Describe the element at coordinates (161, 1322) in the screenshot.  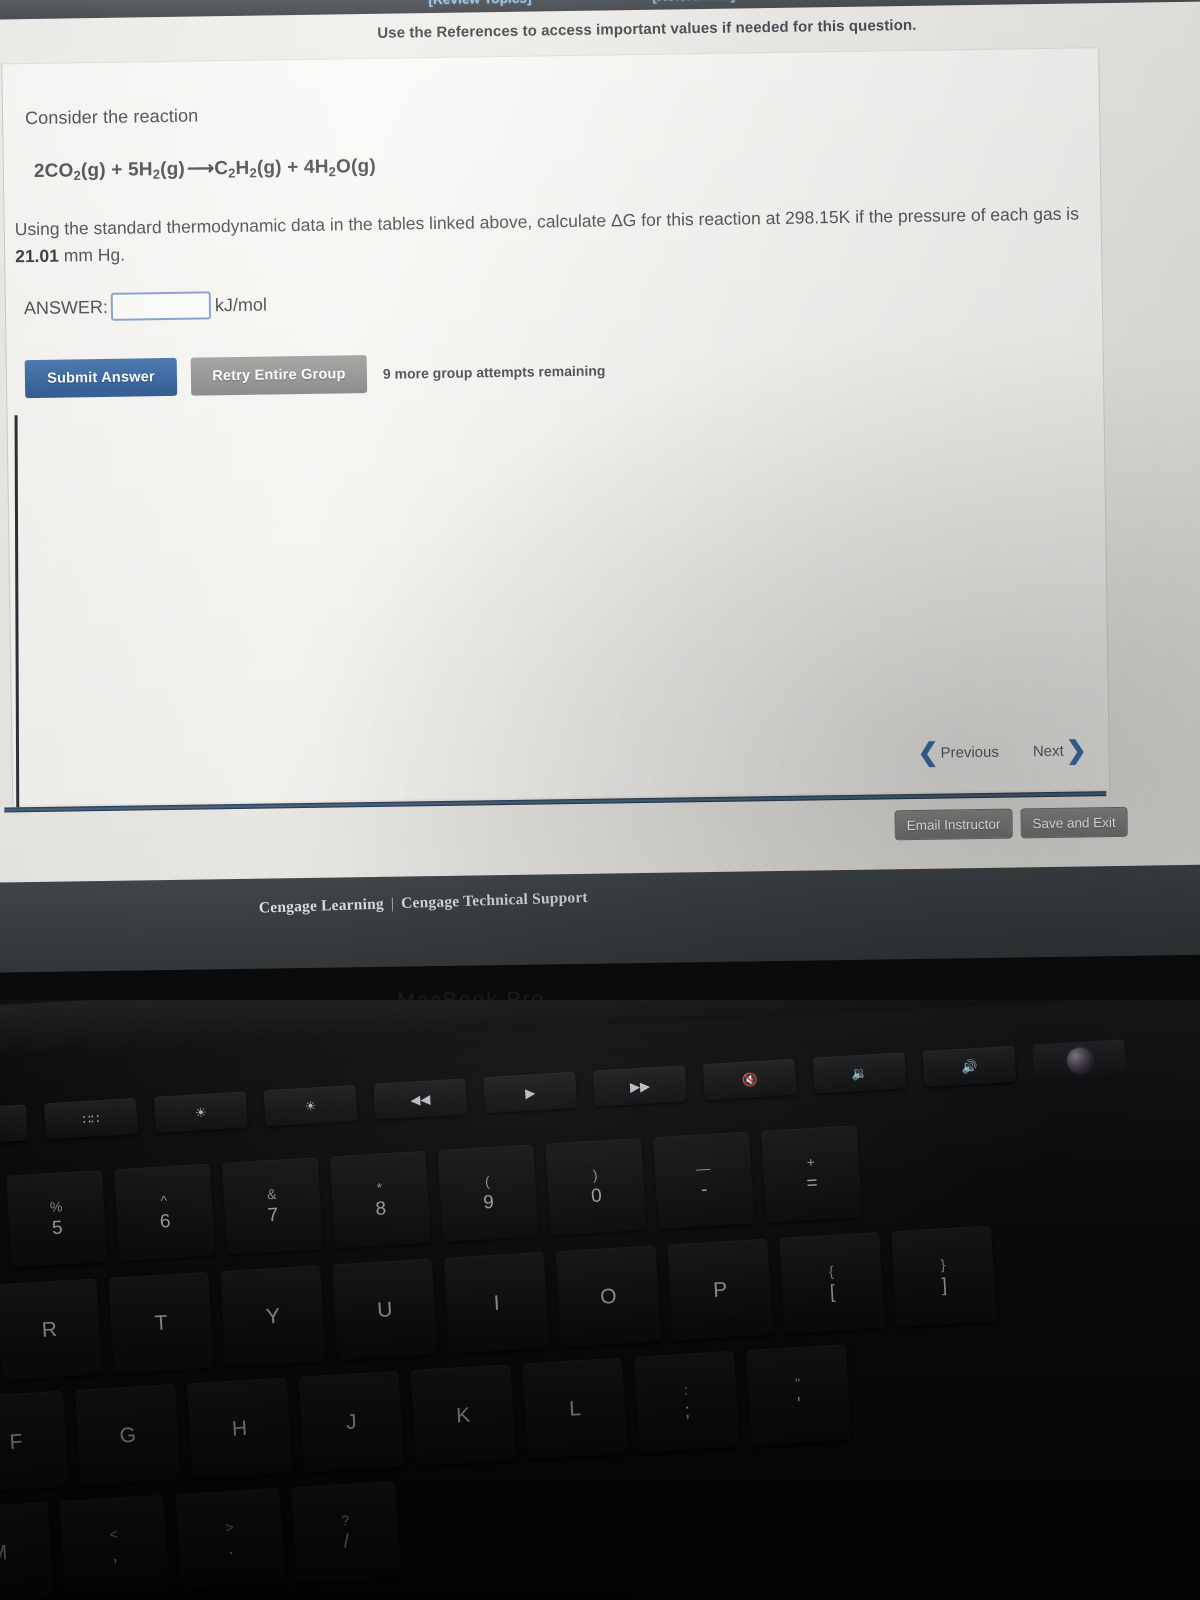
I see `key-t: T` at that location.